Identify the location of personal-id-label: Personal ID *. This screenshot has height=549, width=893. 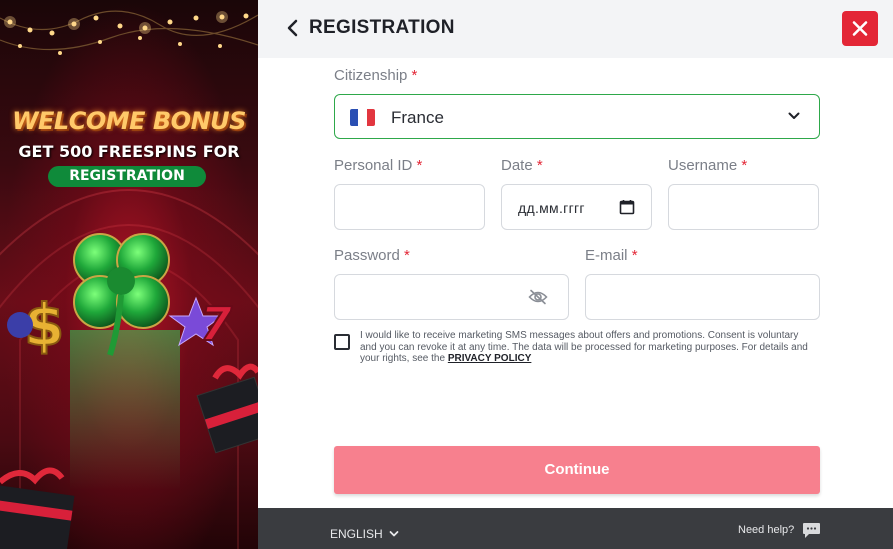
(378, 165).